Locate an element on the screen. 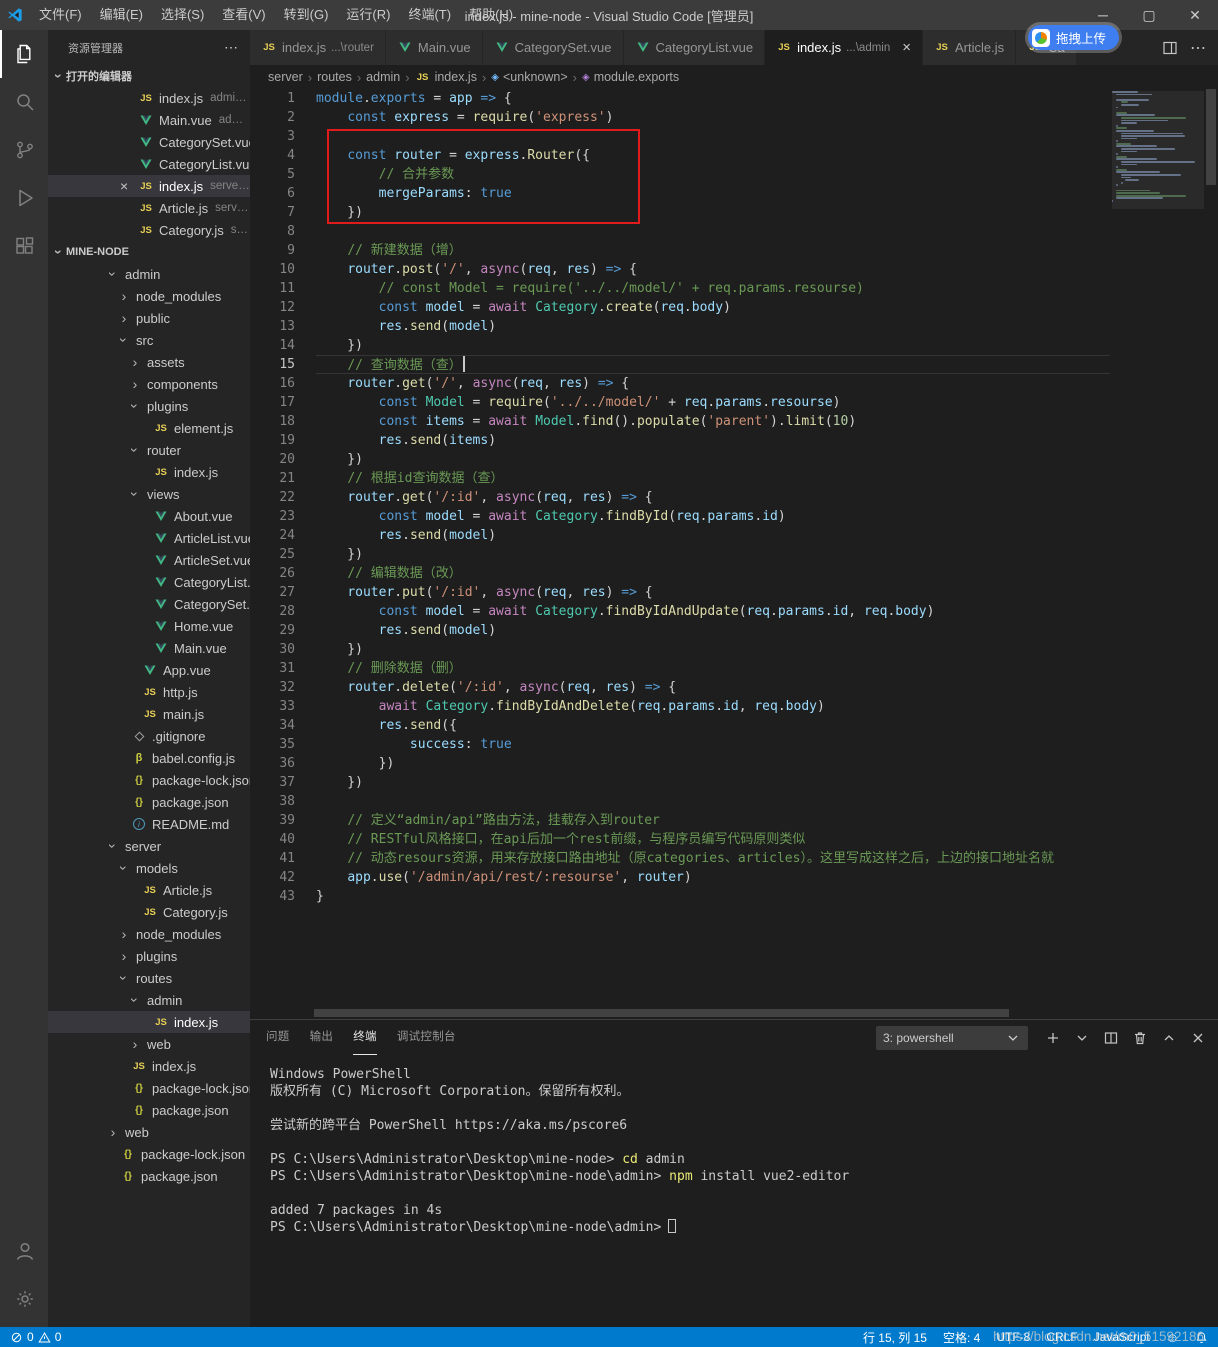  tree-item: Main.vue is located at coordinates (149, 648).